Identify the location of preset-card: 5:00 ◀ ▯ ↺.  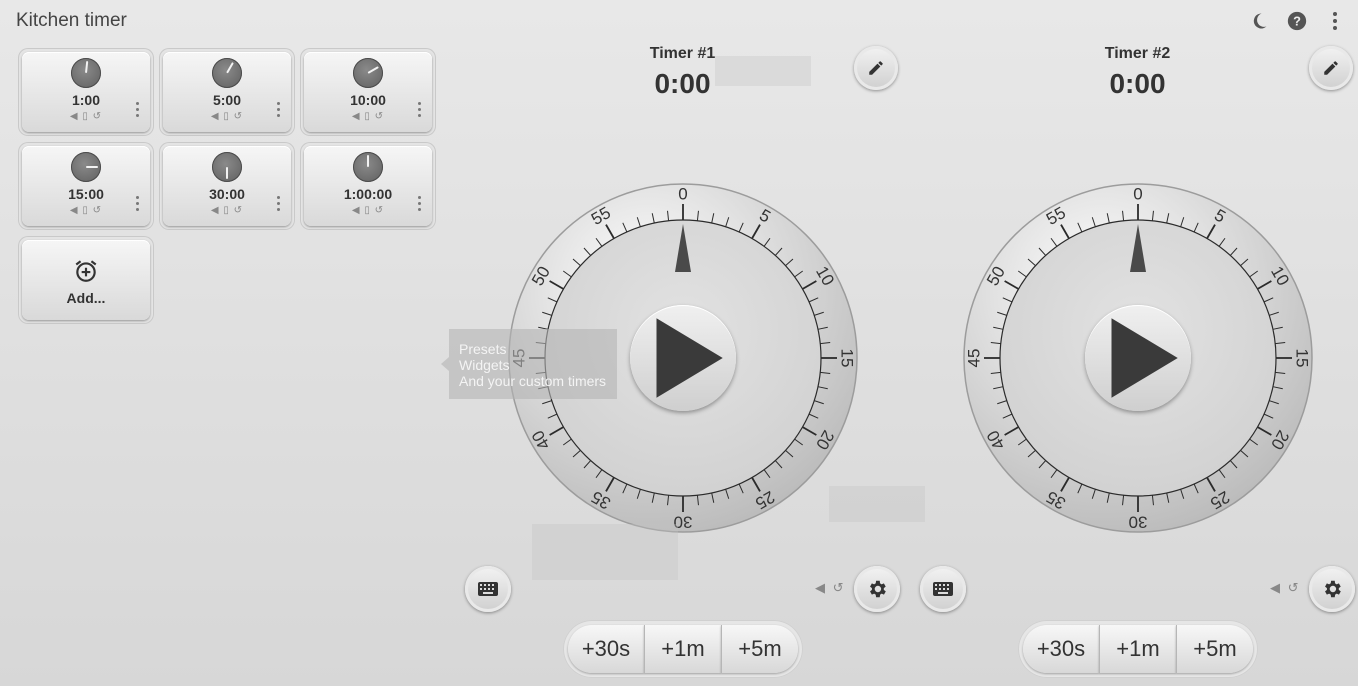
(227, 92).